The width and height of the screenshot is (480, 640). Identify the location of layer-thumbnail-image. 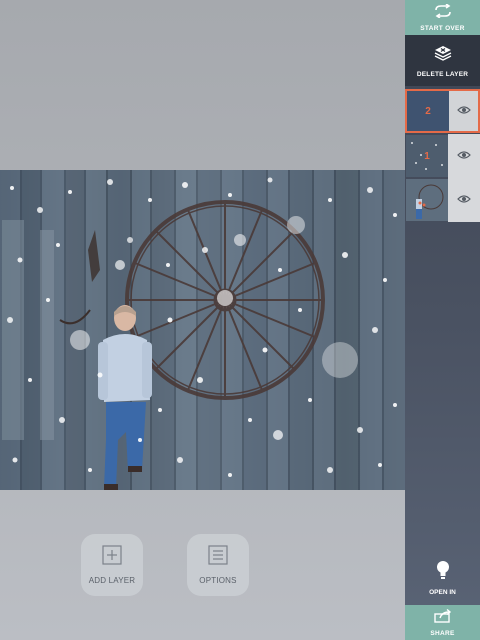
(427, 200).